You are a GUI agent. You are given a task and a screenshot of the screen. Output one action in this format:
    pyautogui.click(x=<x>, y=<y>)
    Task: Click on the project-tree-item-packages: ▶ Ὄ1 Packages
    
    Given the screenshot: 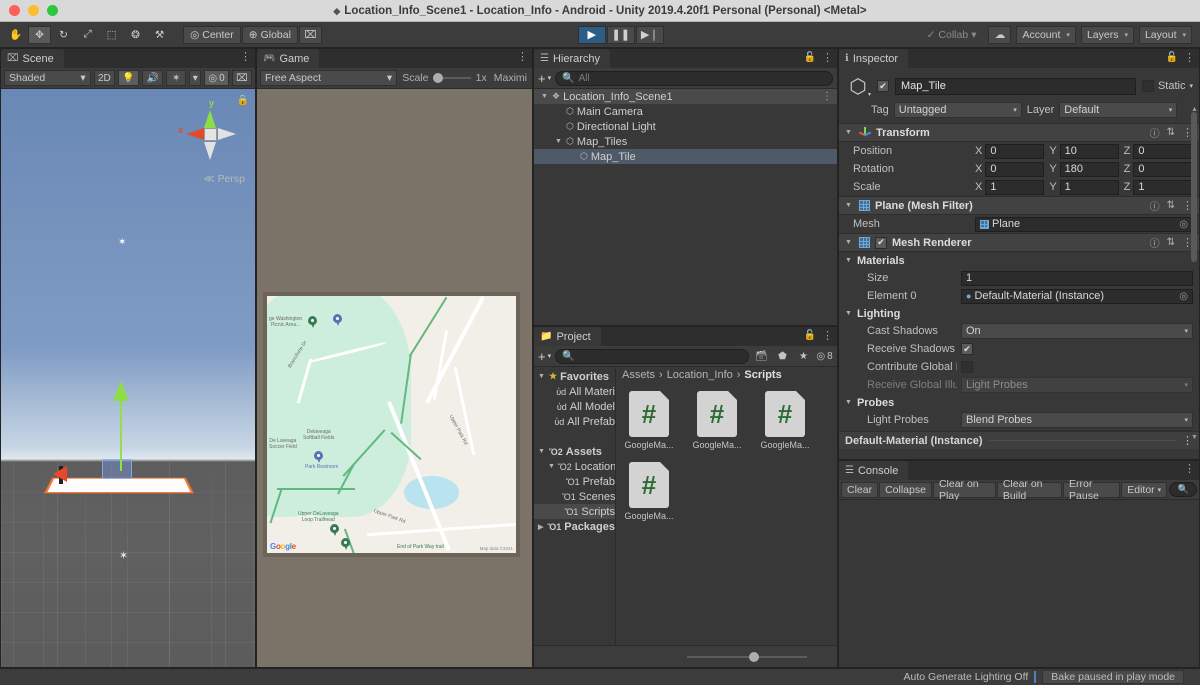 What is the action you would take?
    pyautogui.click(x=574, y=526)
    